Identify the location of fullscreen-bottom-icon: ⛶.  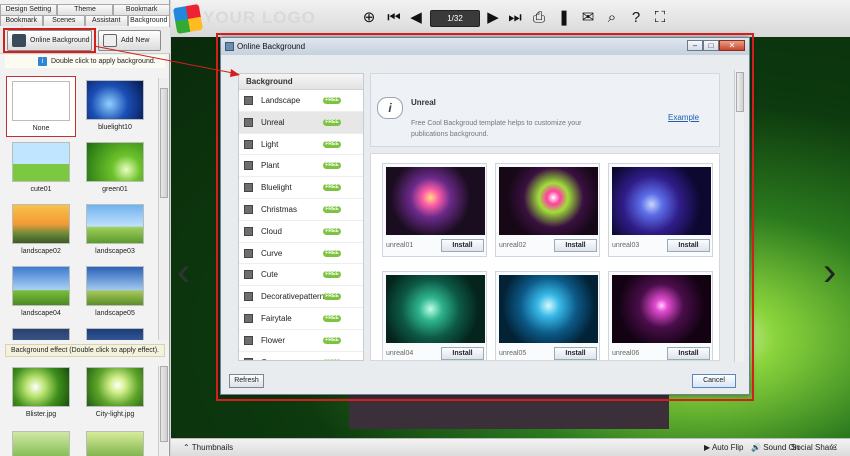
(834, 447).